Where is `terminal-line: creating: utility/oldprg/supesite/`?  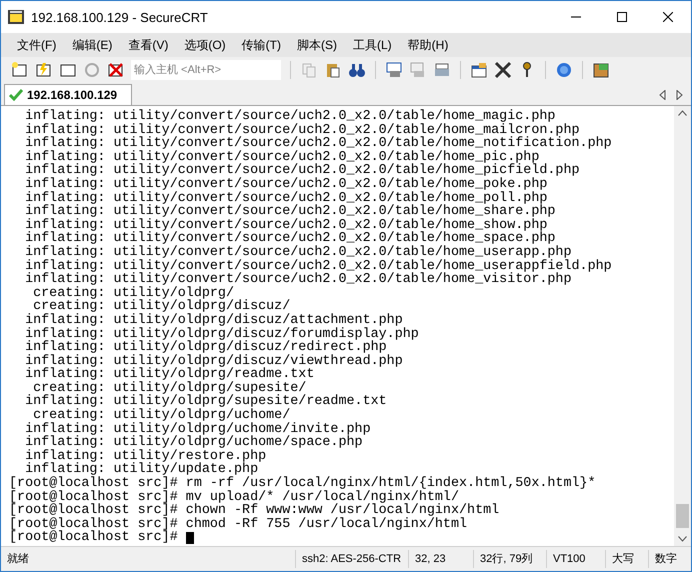 terminal-line: creating: utility/oldprg/supesite/ is located at coordinates (169, 389).